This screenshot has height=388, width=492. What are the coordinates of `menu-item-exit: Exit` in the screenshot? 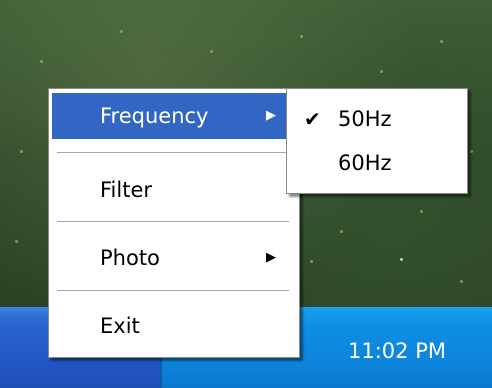 It's located at (173, 326).